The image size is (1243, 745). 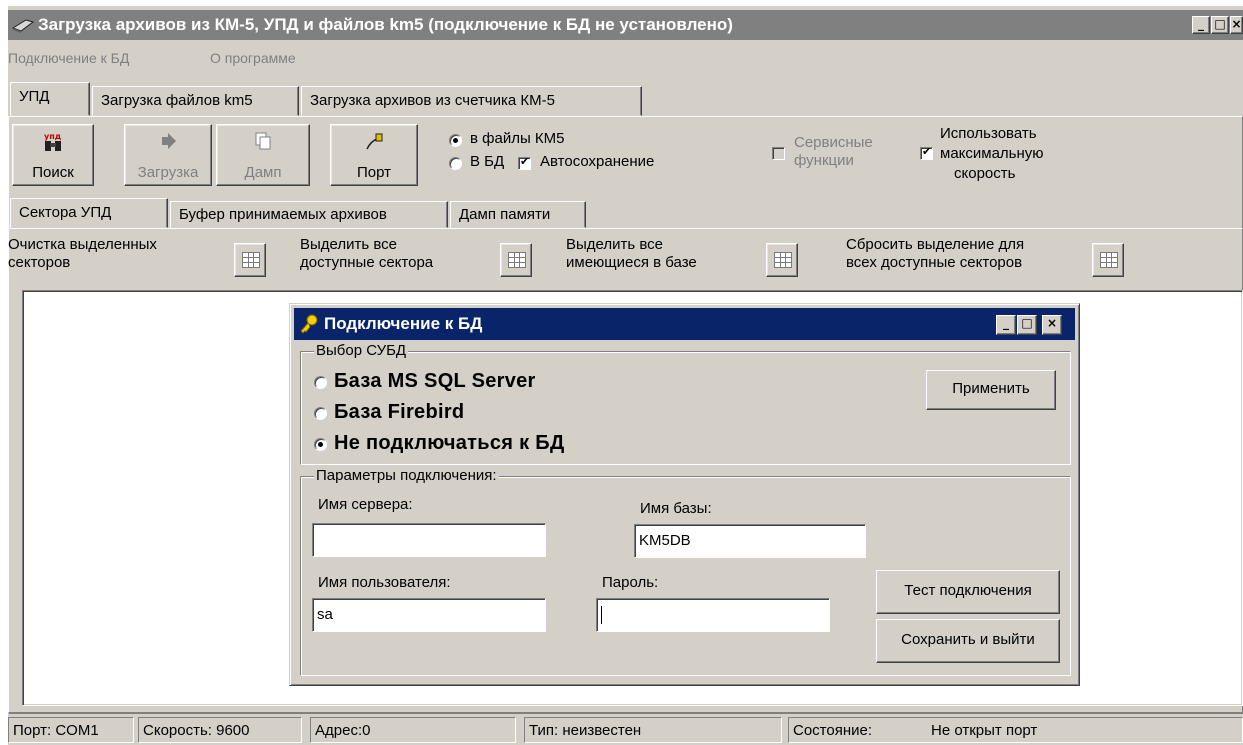 I want to click on status-state: Состояние: Не открыт порт, so click(x=1015, y=730).